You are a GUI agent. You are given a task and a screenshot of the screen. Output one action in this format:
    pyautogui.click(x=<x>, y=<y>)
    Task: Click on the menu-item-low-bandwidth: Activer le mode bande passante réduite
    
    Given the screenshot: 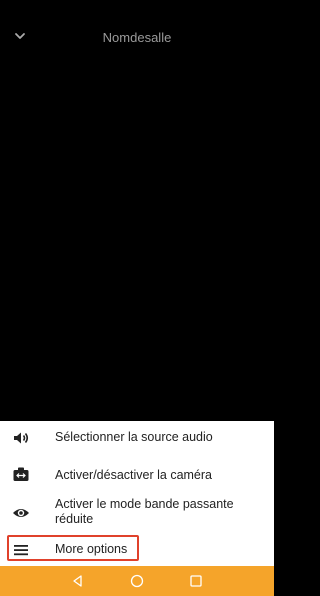 What is the action you would take?
    pyautogui.click(x=137, y=514)
    